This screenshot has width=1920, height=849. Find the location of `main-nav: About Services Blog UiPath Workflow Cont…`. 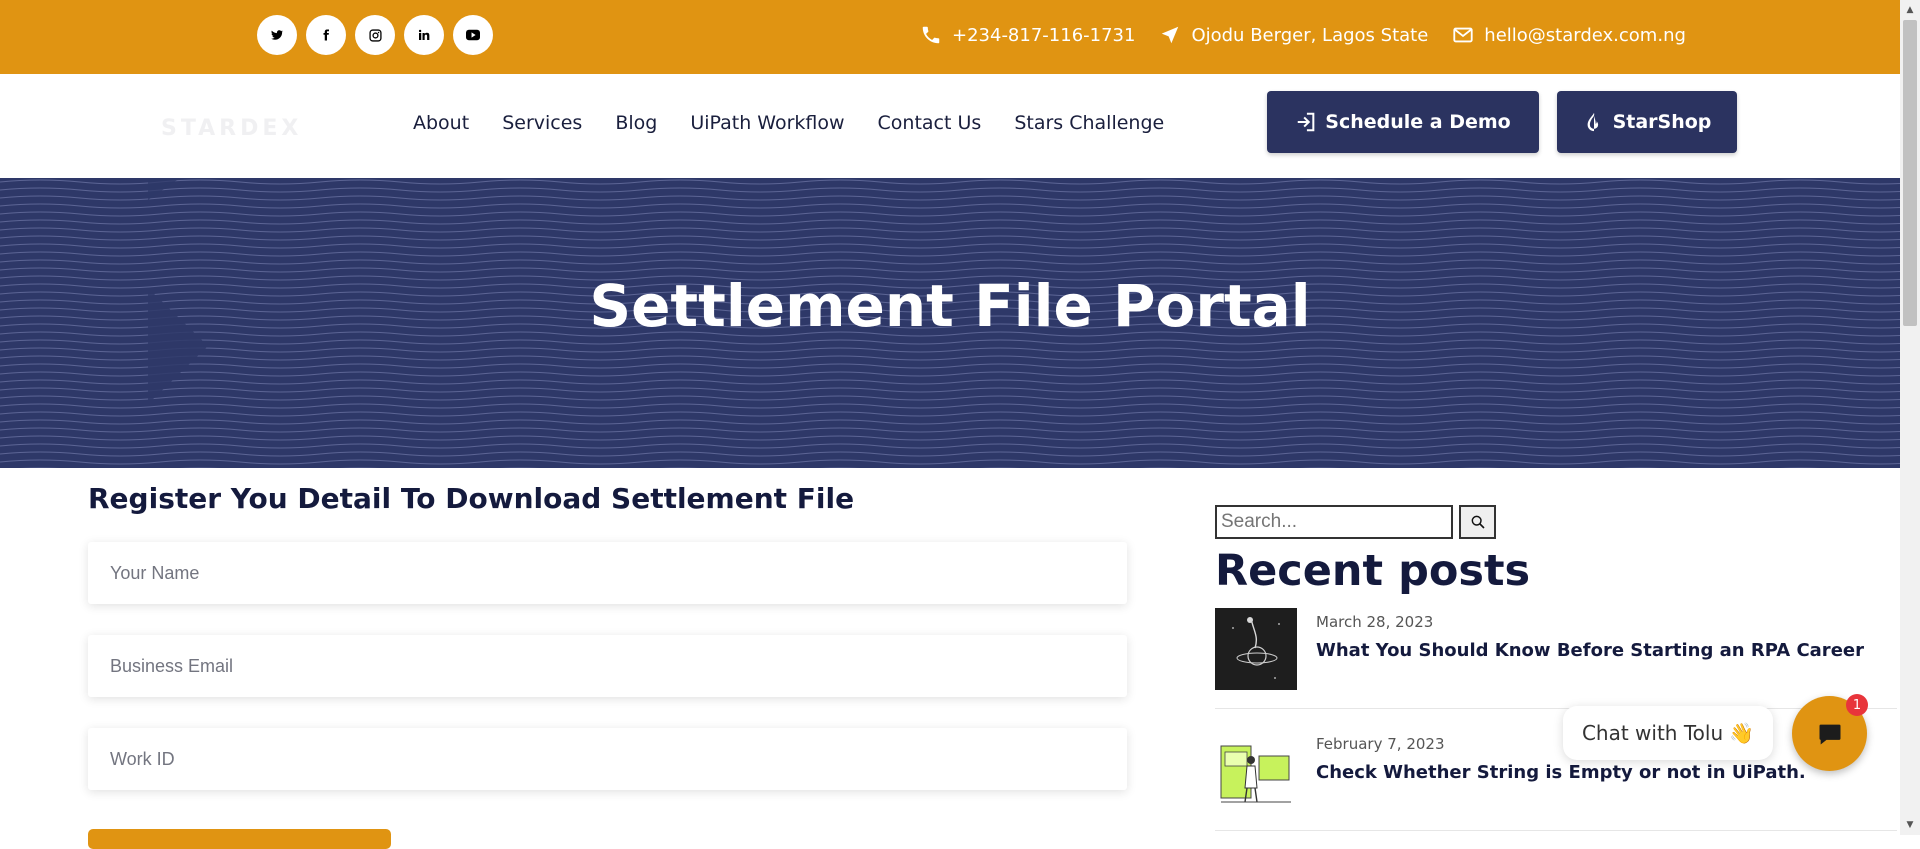

main-nav: About Services Blog UiPath Workflow Cont… is located at coordinates (788, 123).